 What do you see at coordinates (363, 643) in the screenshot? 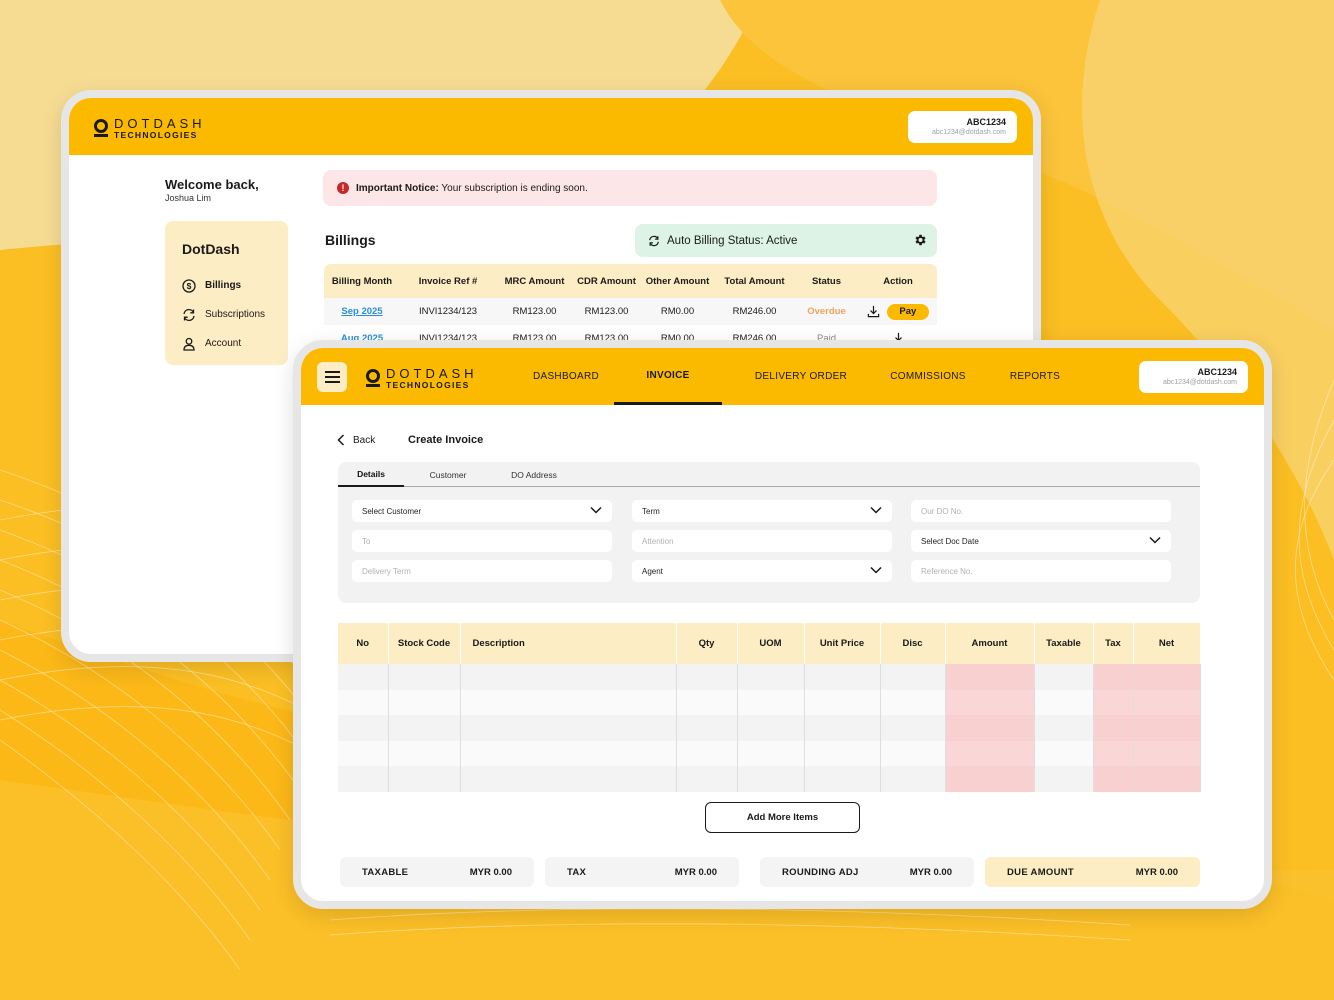
I see `col-no: No` at bounding box center [363, 643].